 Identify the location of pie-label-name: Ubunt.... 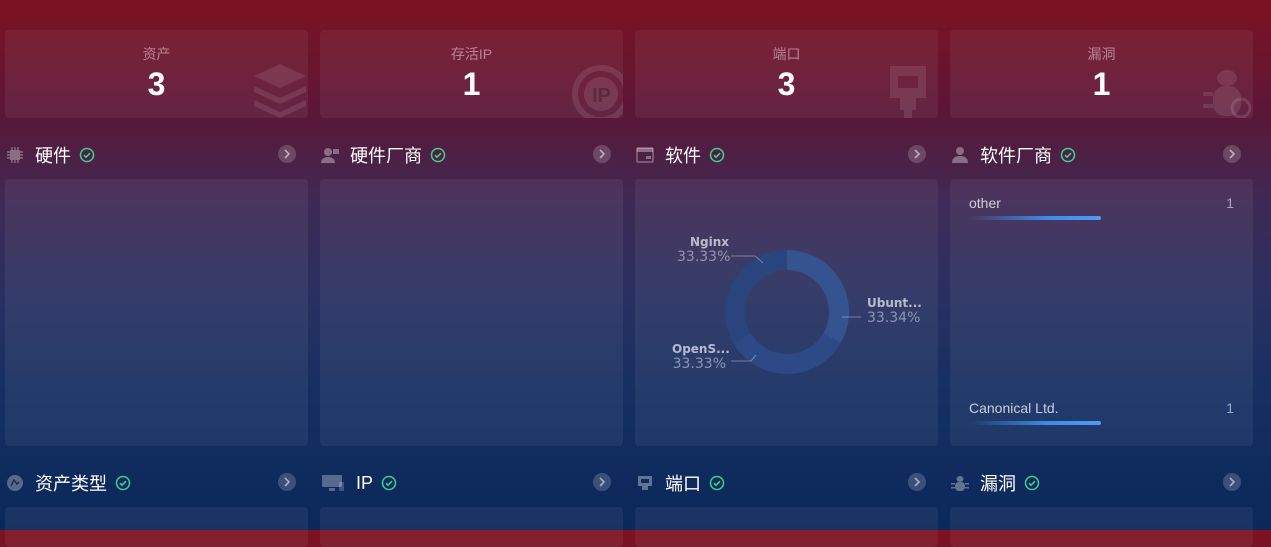
(894, 303).